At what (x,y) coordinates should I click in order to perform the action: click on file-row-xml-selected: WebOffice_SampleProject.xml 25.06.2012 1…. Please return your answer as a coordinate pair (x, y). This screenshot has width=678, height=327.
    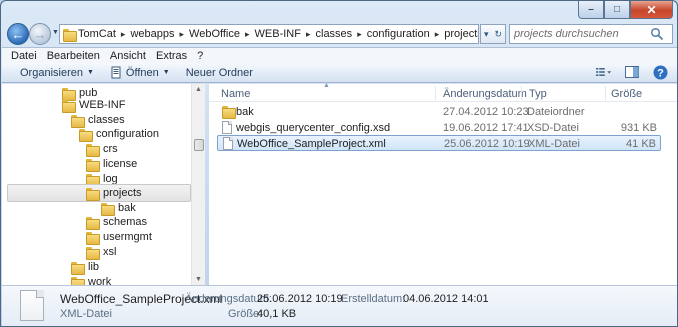
    Looking at the image, I should click on (439, 143).